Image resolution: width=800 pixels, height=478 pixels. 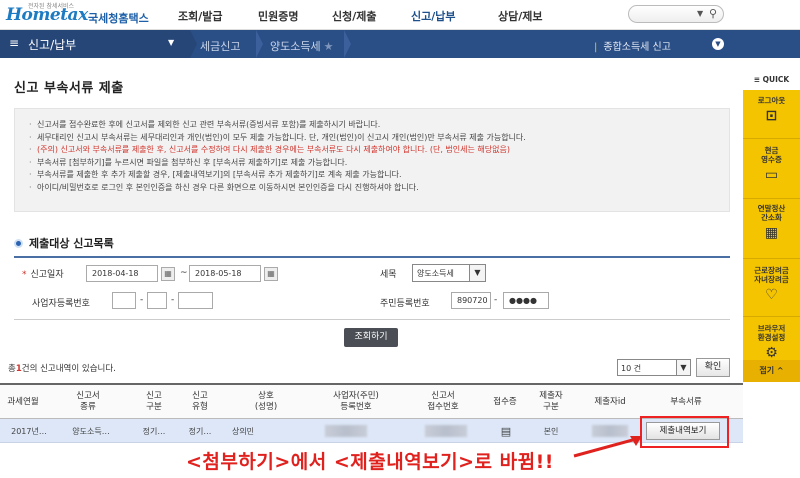 I want to click on col-filing-type: 신고 유형, so click(x=200, y=401).